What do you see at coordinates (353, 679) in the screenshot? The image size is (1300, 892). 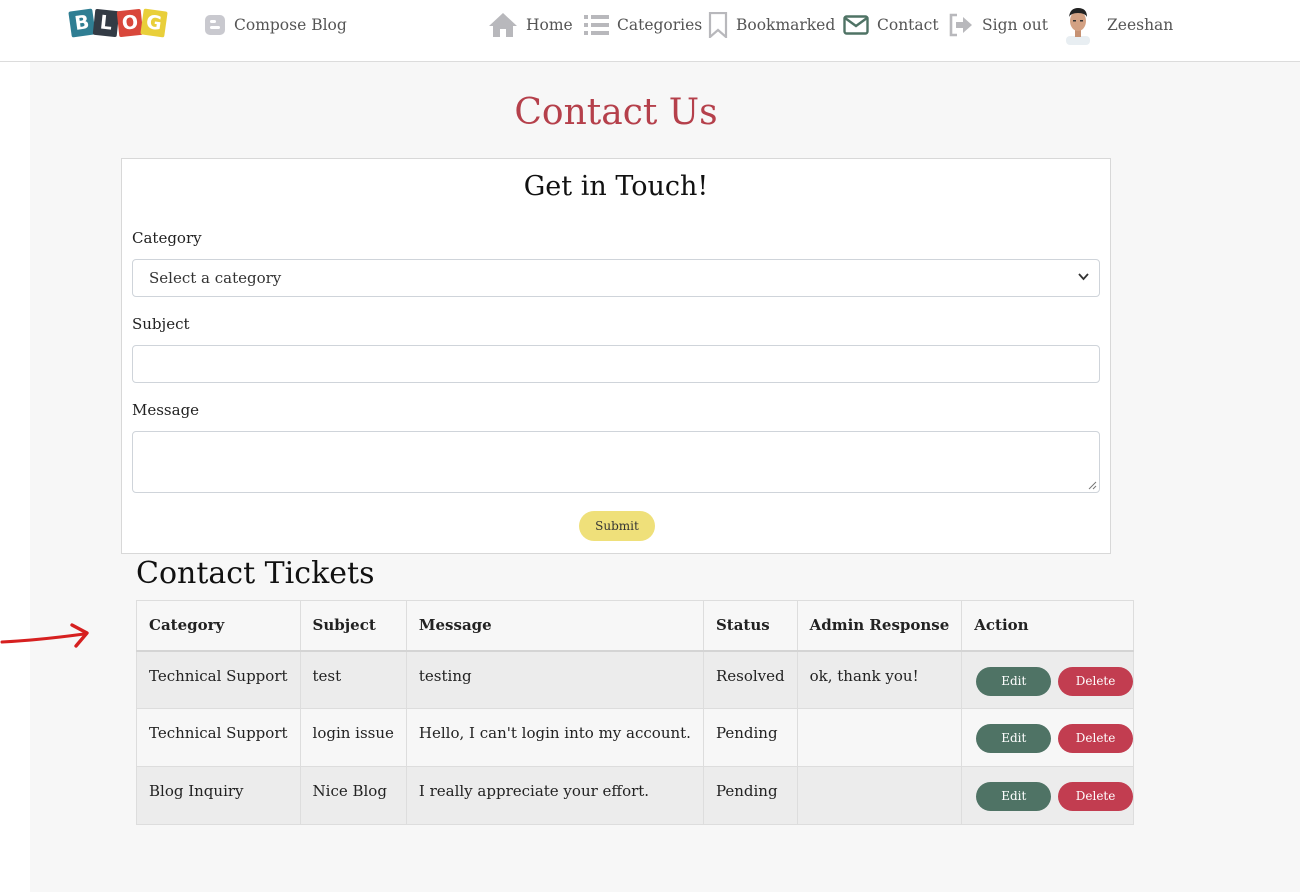 I see `cell-subject: test` at bounding box center [353, 679].